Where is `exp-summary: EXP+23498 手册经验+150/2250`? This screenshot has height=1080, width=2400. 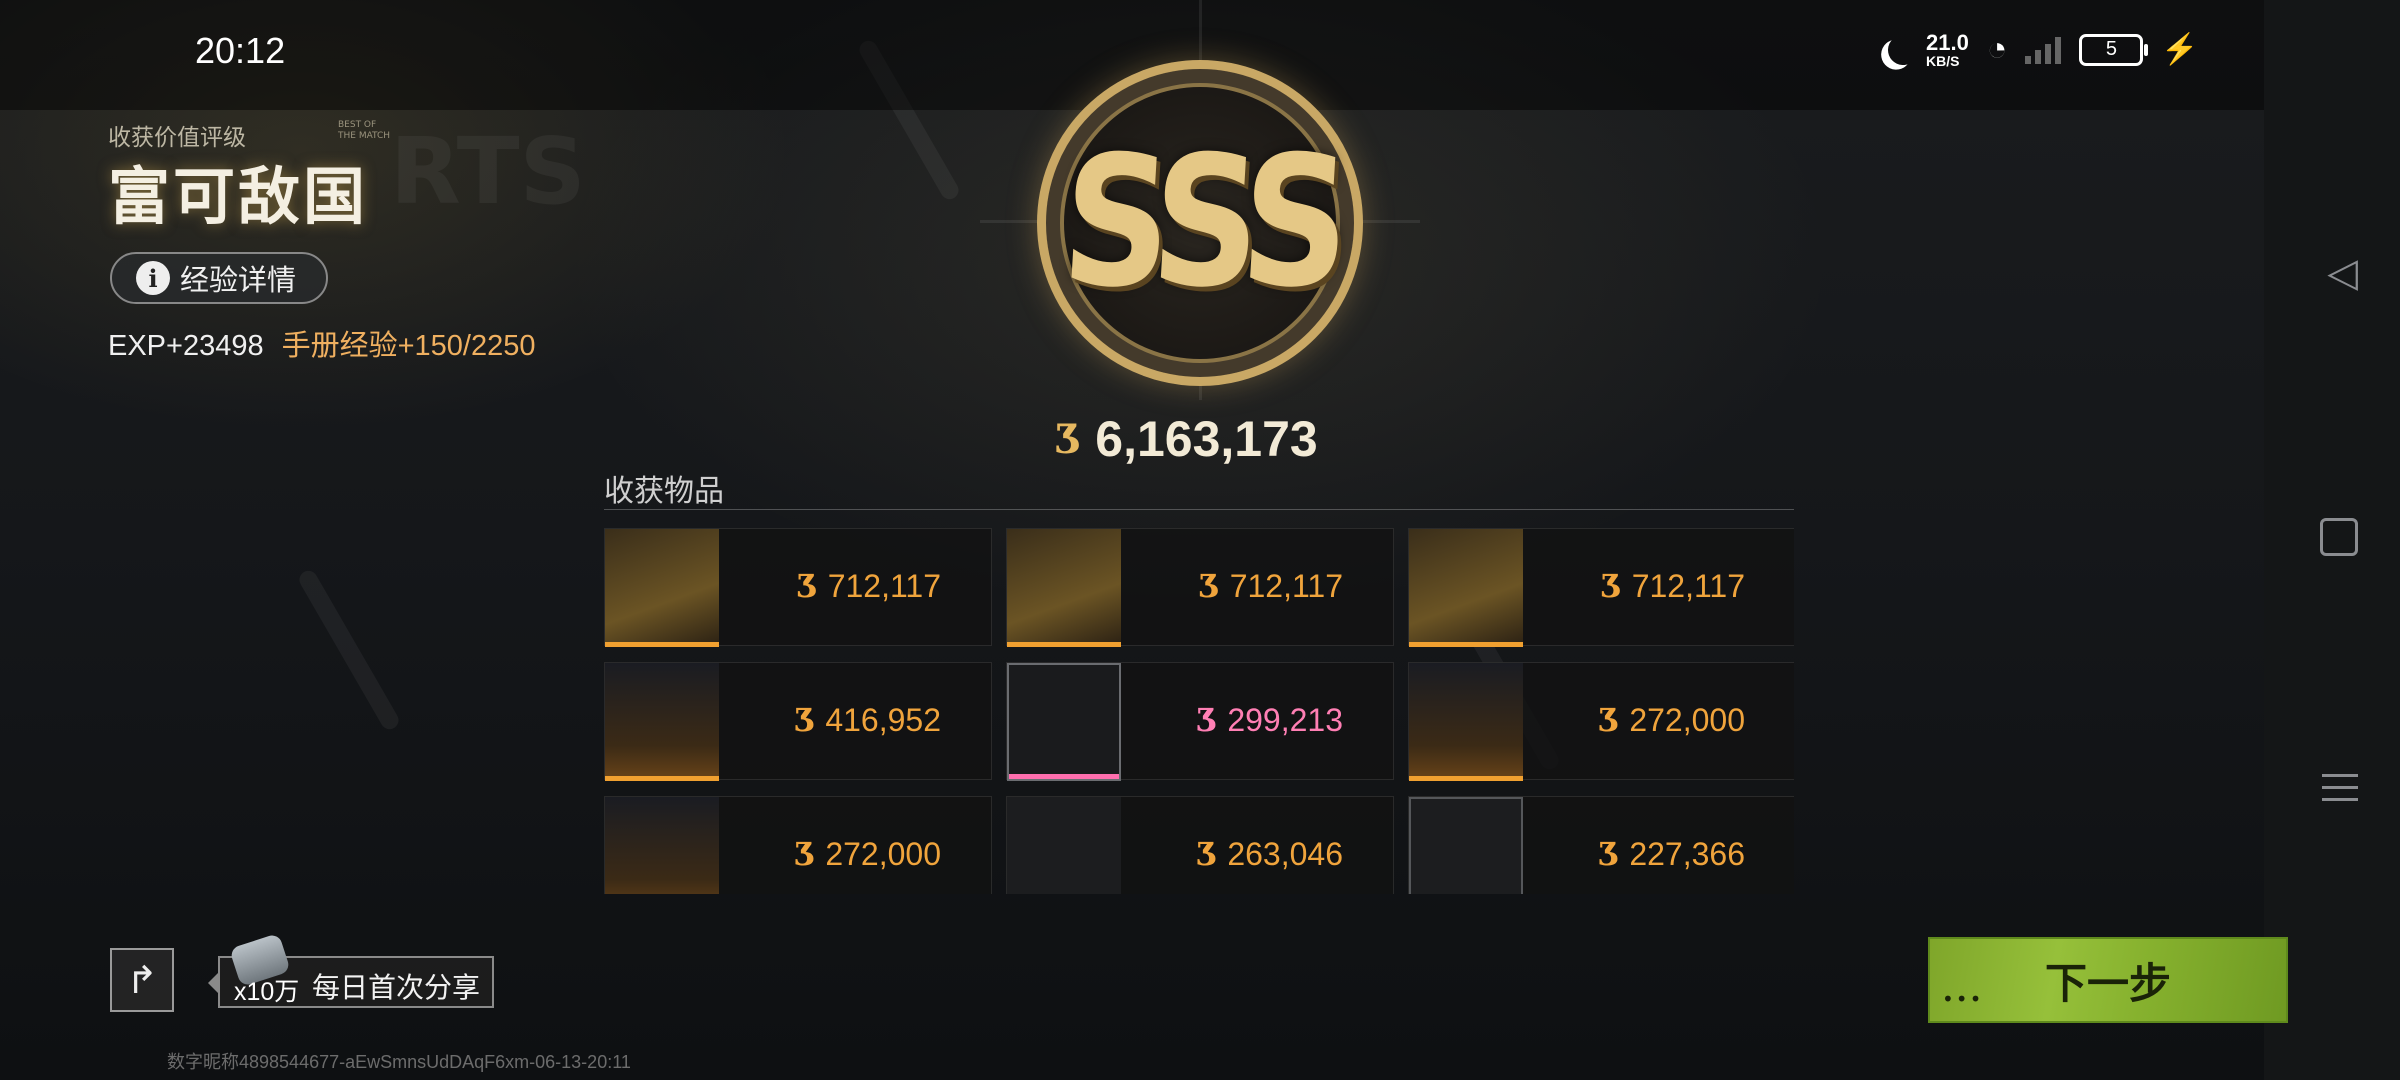 exp-summary: EXP+23498 手册经验+150/2250 is located at coordinates (322, 343).